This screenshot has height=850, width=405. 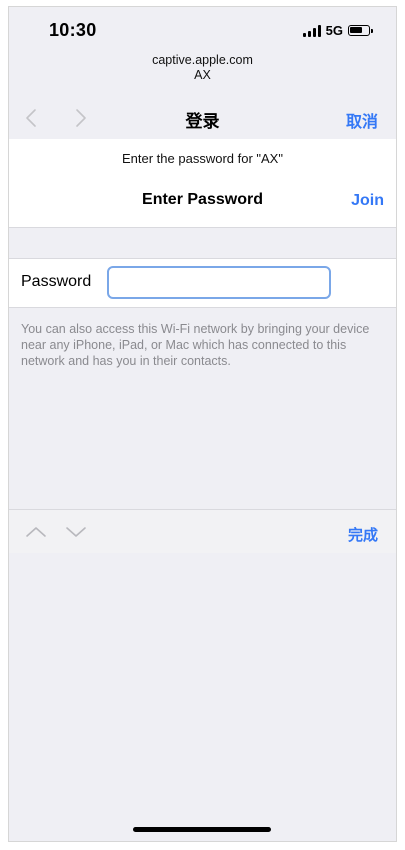 I want to click on password-prompt: Enter the password for "AX", so click(x=202, y=158).